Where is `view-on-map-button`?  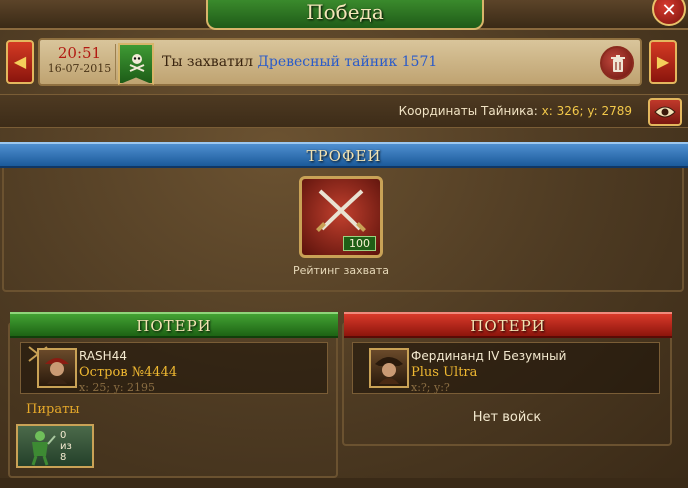
view-on-map-button is located at coordinates (665, 112).